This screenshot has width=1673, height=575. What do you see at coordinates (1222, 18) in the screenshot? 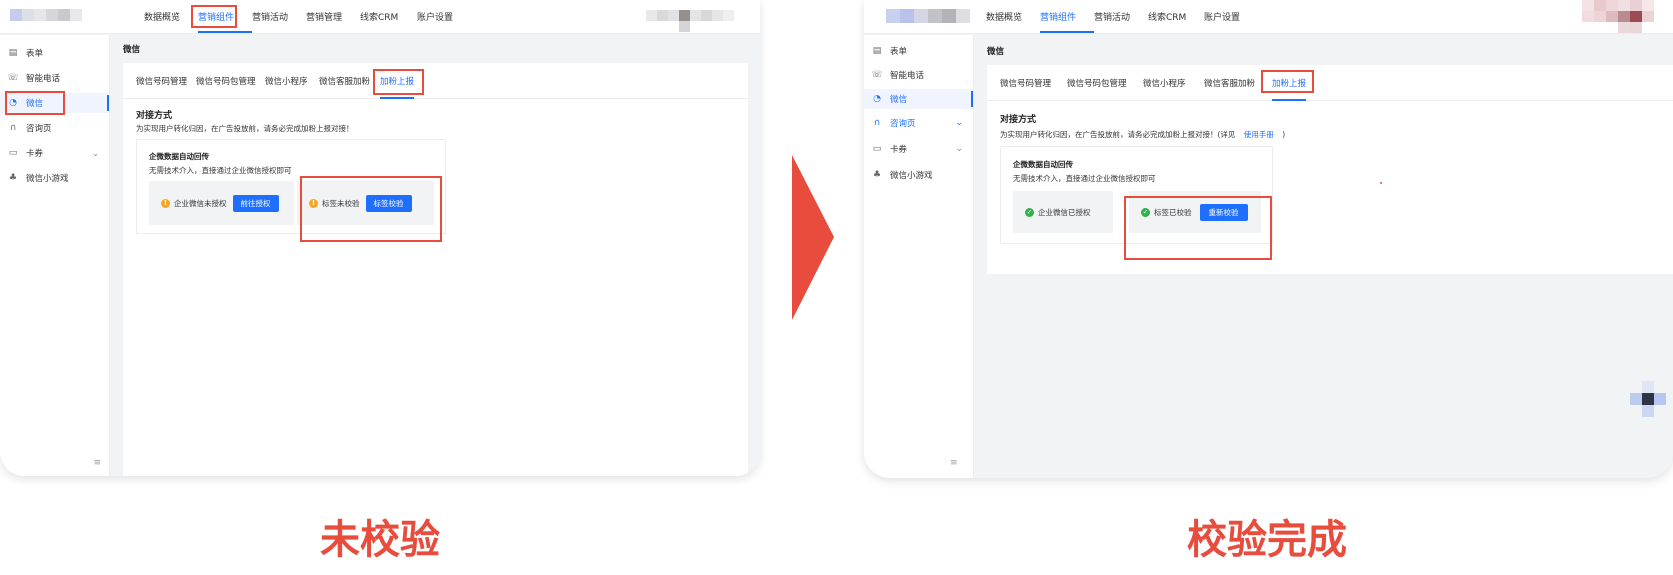
I see `nav-label: 账户设置` at bounding box center [1222, 18].